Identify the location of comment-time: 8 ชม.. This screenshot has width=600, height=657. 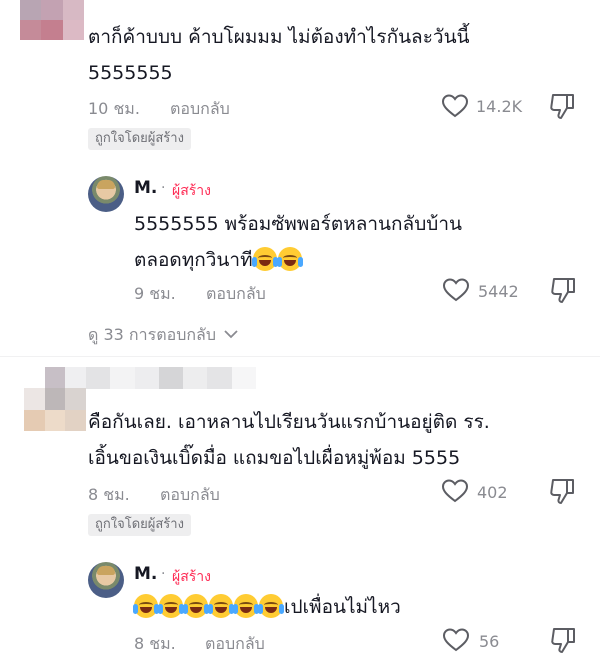
(109, 494).